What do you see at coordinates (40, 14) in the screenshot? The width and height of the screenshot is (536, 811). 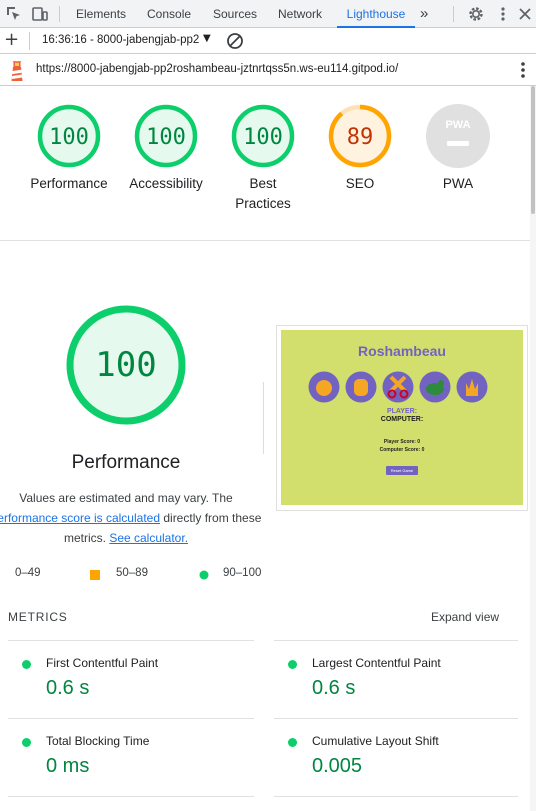 I see `device-toolbar-icon` at bounding box center [40, 14].